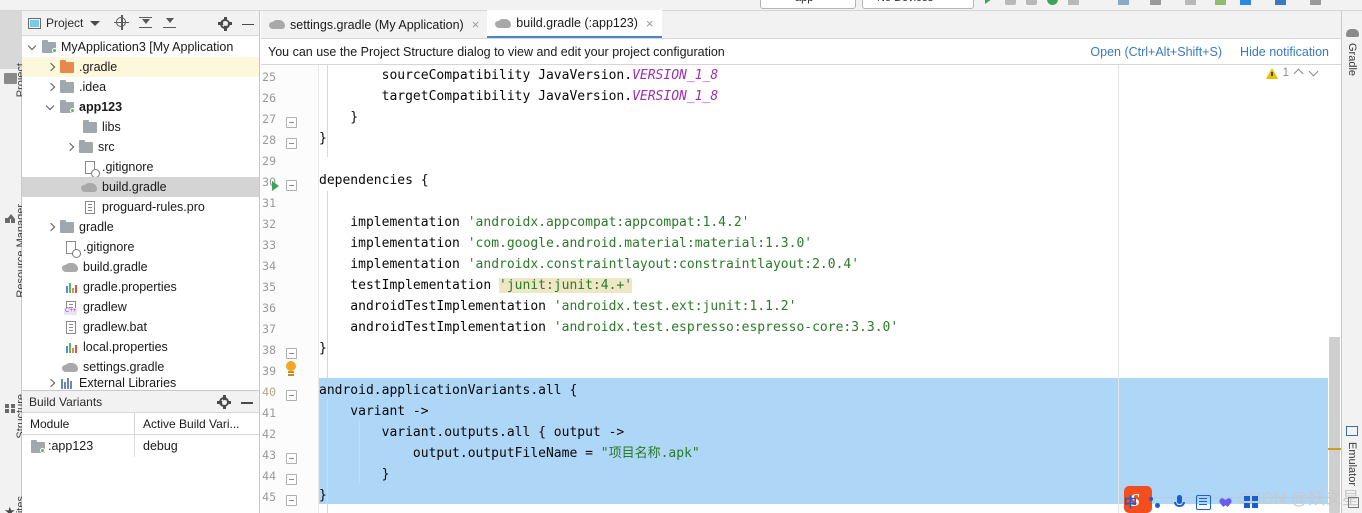 The height and width of the screenshot is (513, 1362). Describe the element at coordinates (49, 47) in the screenshot. I see `module-folder-icon` at that location.